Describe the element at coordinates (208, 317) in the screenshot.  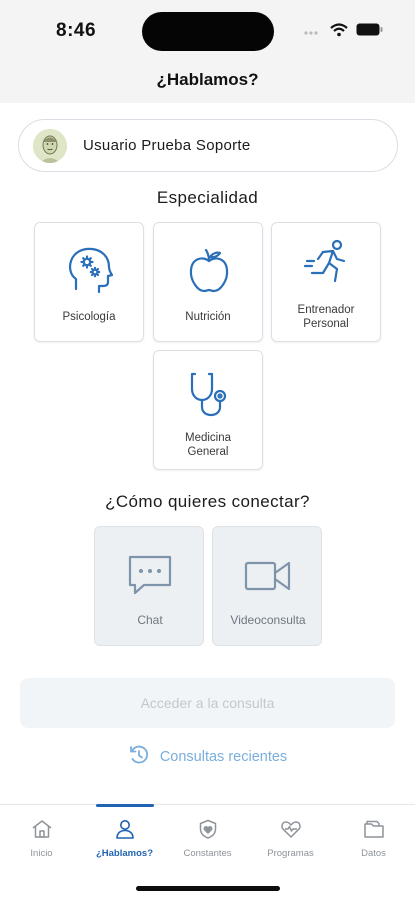
I see `specialty-label: Nutrición` at that location.